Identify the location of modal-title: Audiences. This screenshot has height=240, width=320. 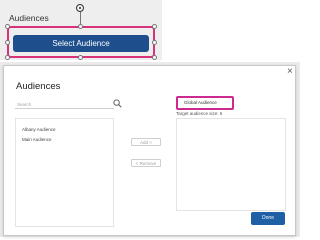
(38, 86).